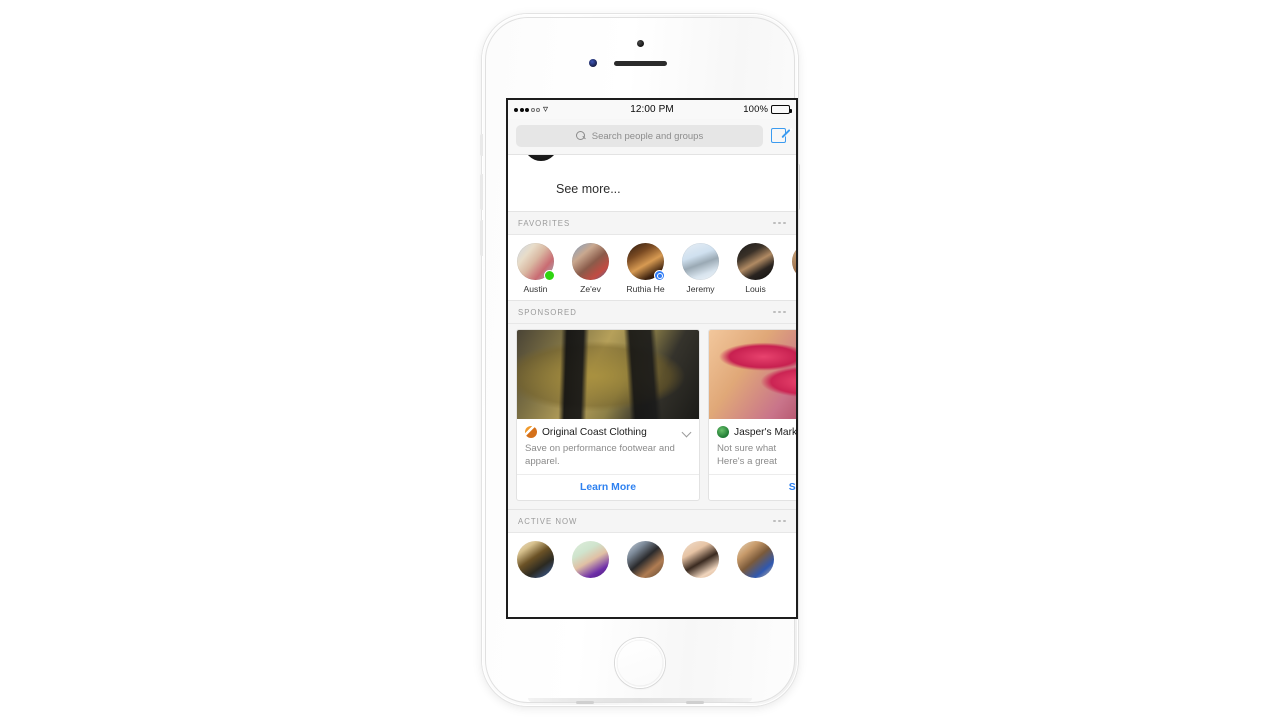 Image resolution: width=1280 pixels, height=720 pixels. I want to click on favorite-person-name: Louis, so click(755, 289).